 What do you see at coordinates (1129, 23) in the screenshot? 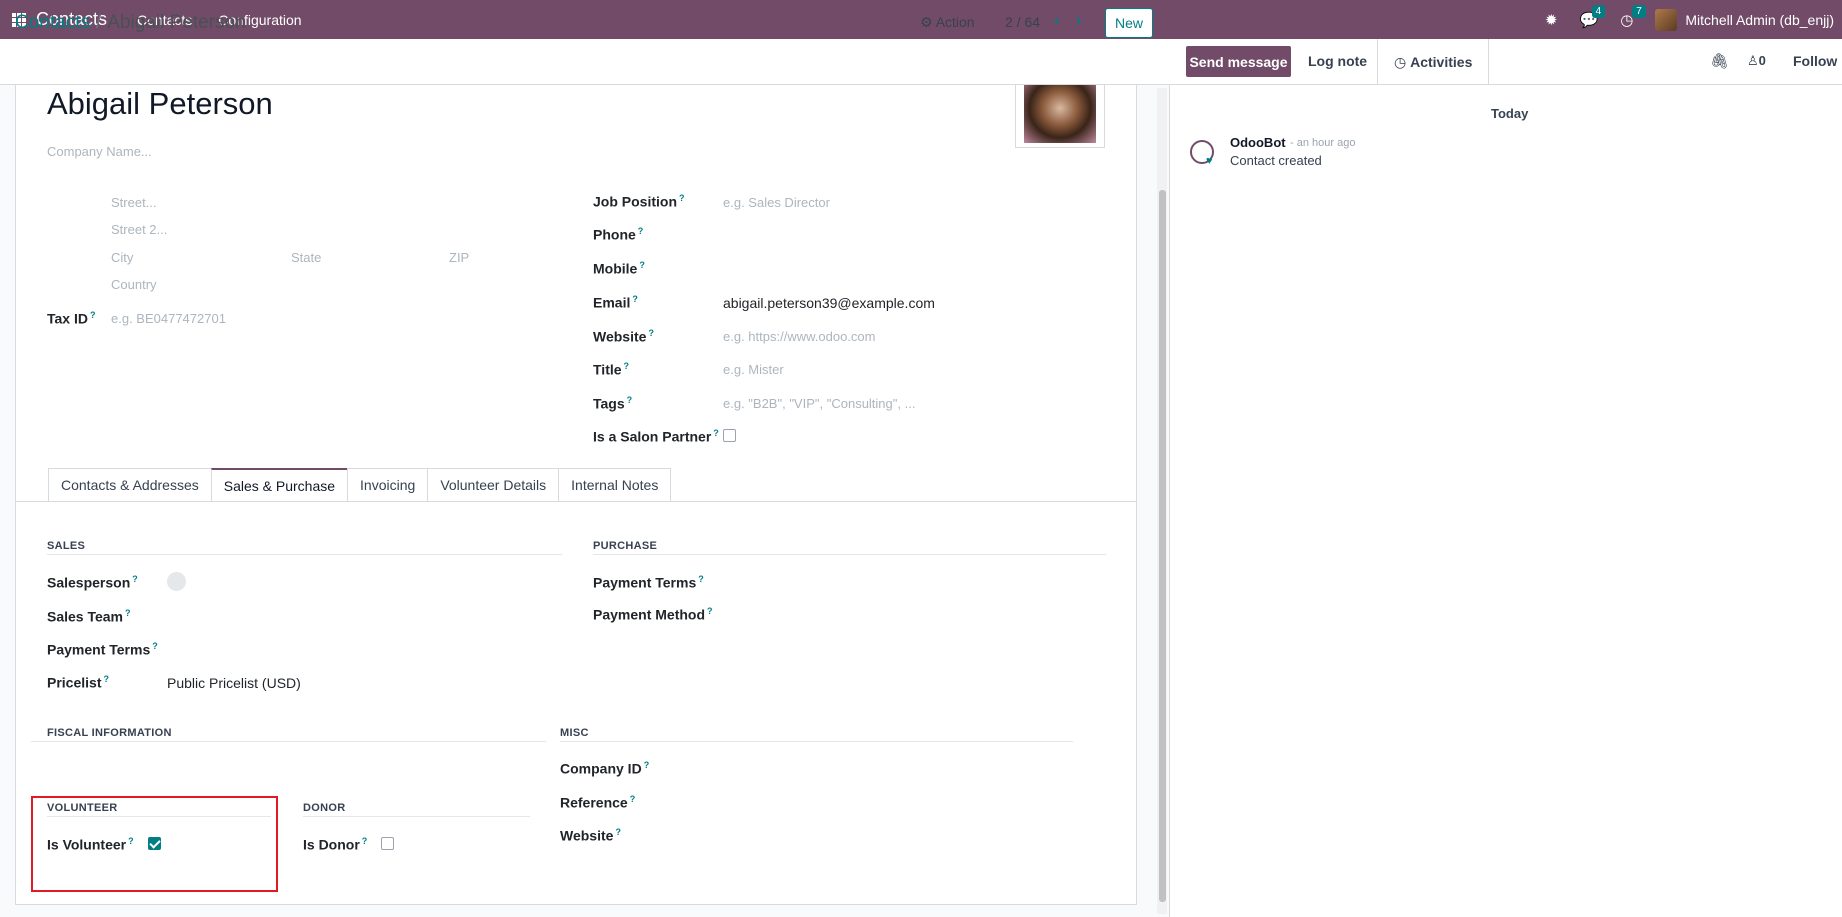
I see `new-button: New` at bounding box center [1129, 23].